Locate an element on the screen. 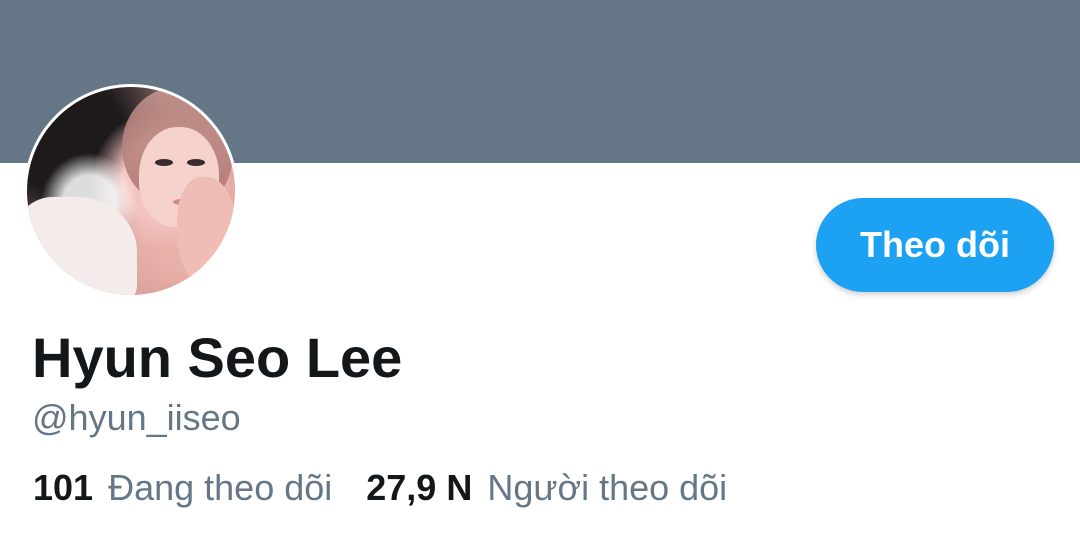 This screenshot has width=1080, height=556. following-label: Đang theo dõi is located at coordinates (220, 487).